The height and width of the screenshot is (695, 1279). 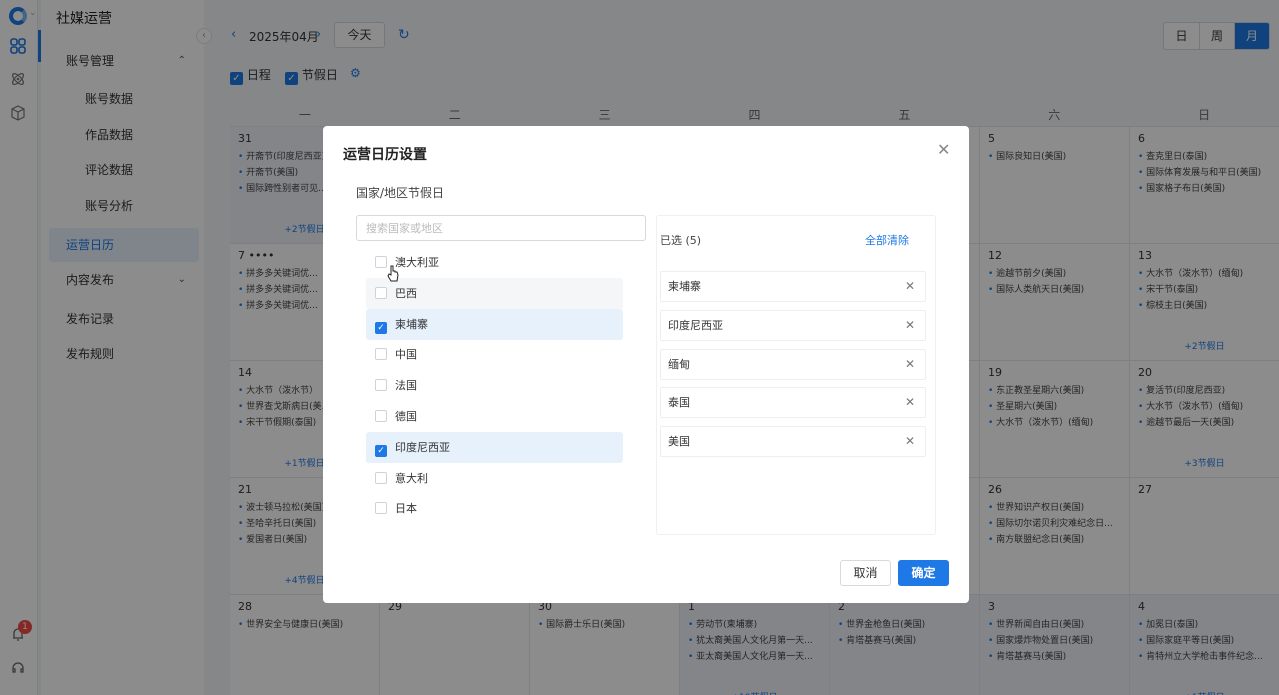 I want to click on country-option: ✓ 印度尼西亚, so click(x=494, y=447).